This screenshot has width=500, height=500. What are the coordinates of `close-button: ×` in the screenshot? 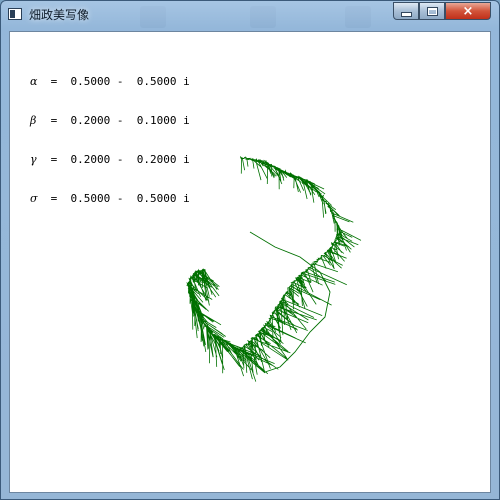 It's located at (468, 11).